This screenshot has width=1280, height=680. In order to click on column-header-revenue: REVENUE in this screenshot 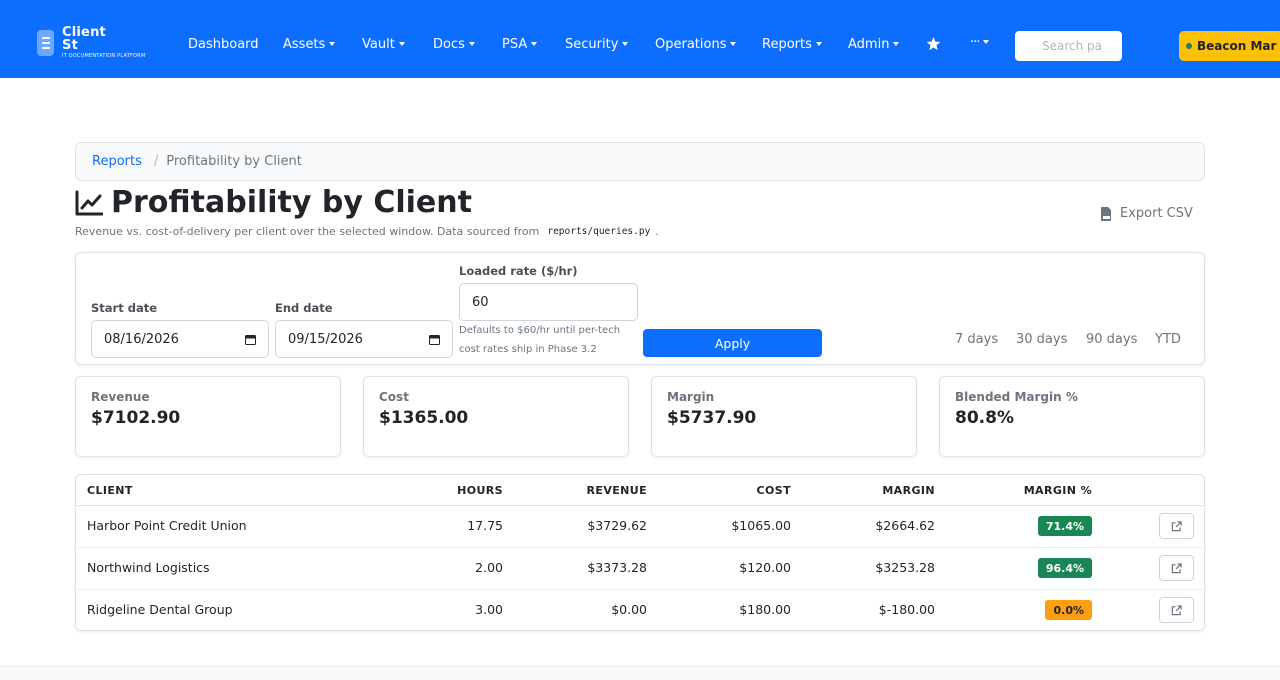, I will do `click(616, 490)`.